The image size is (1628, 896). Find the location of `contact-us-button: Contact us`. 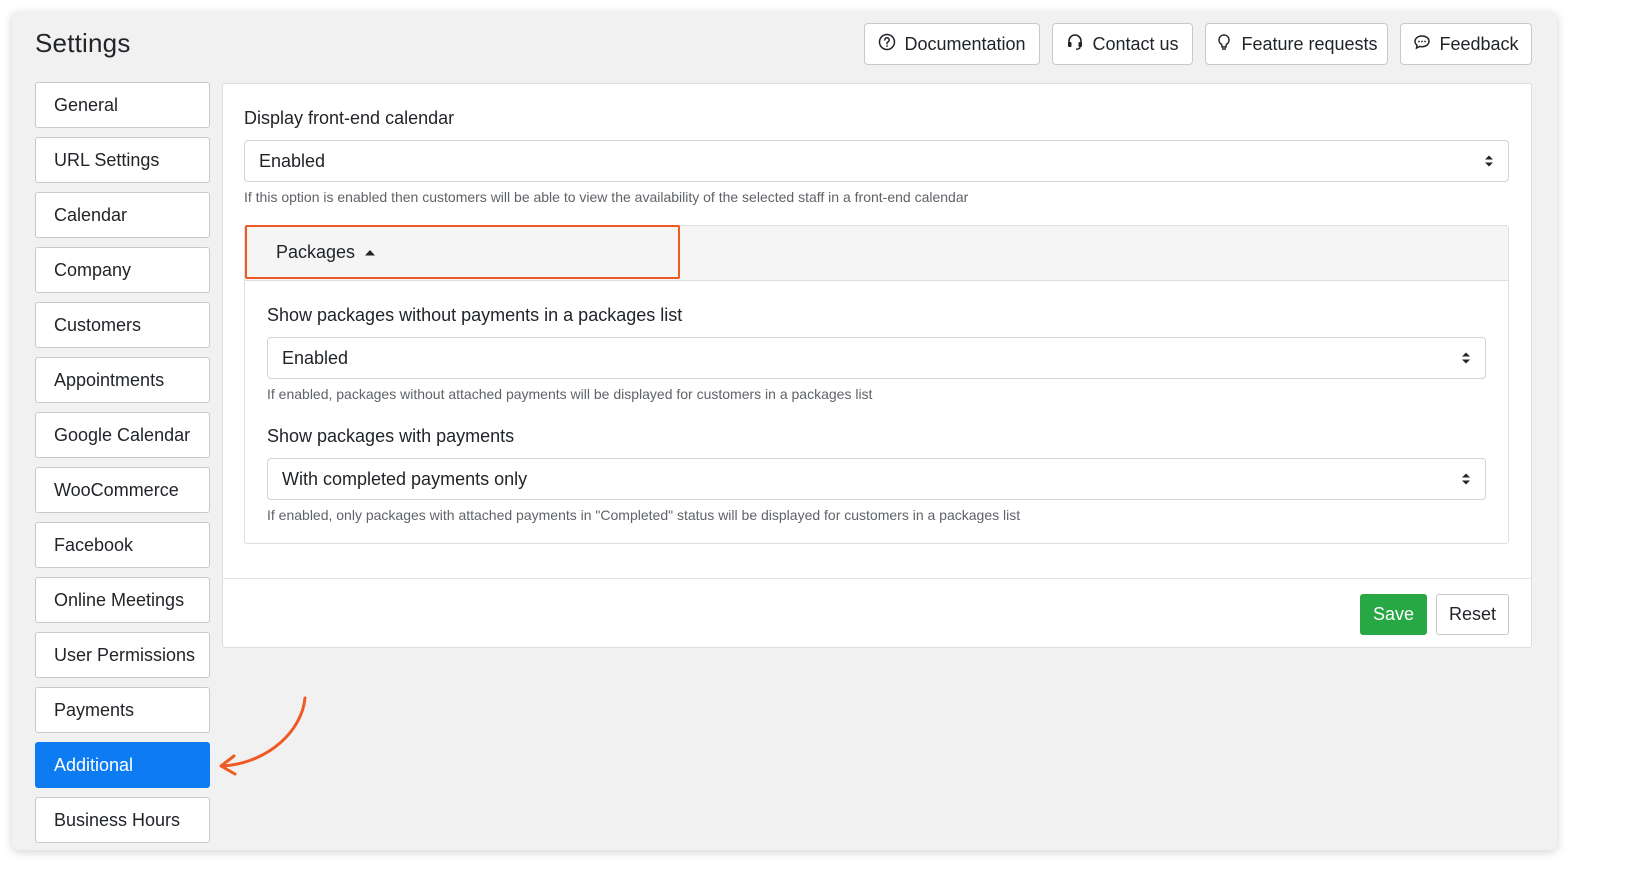

contact-us-button: Contact us is located at coordinates (1122, 44).